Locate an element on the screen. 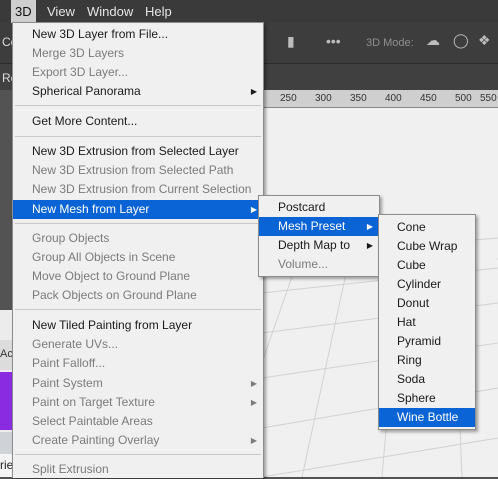 The height and width of the screenshot is (479, 498). 3d-mode-label: 3D Mode: is located at coordinates (390, 43).